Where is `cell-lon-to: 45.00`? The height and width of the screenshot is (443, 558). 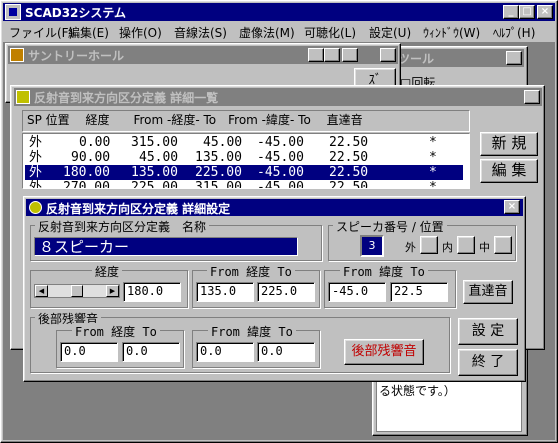 cell-lon-to: 45.00 is located at coordinates (223, 142).